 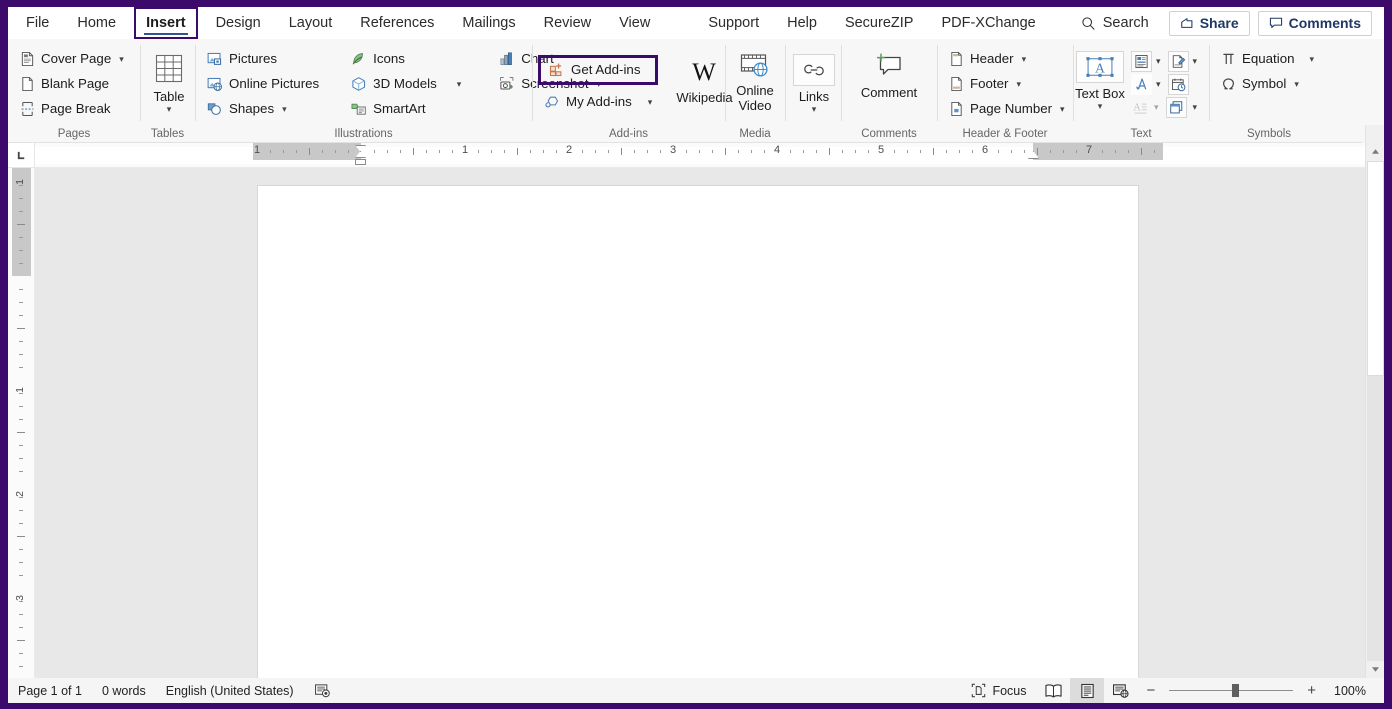 I want to click on scroll-down-button, so click(x=1375, y=669).